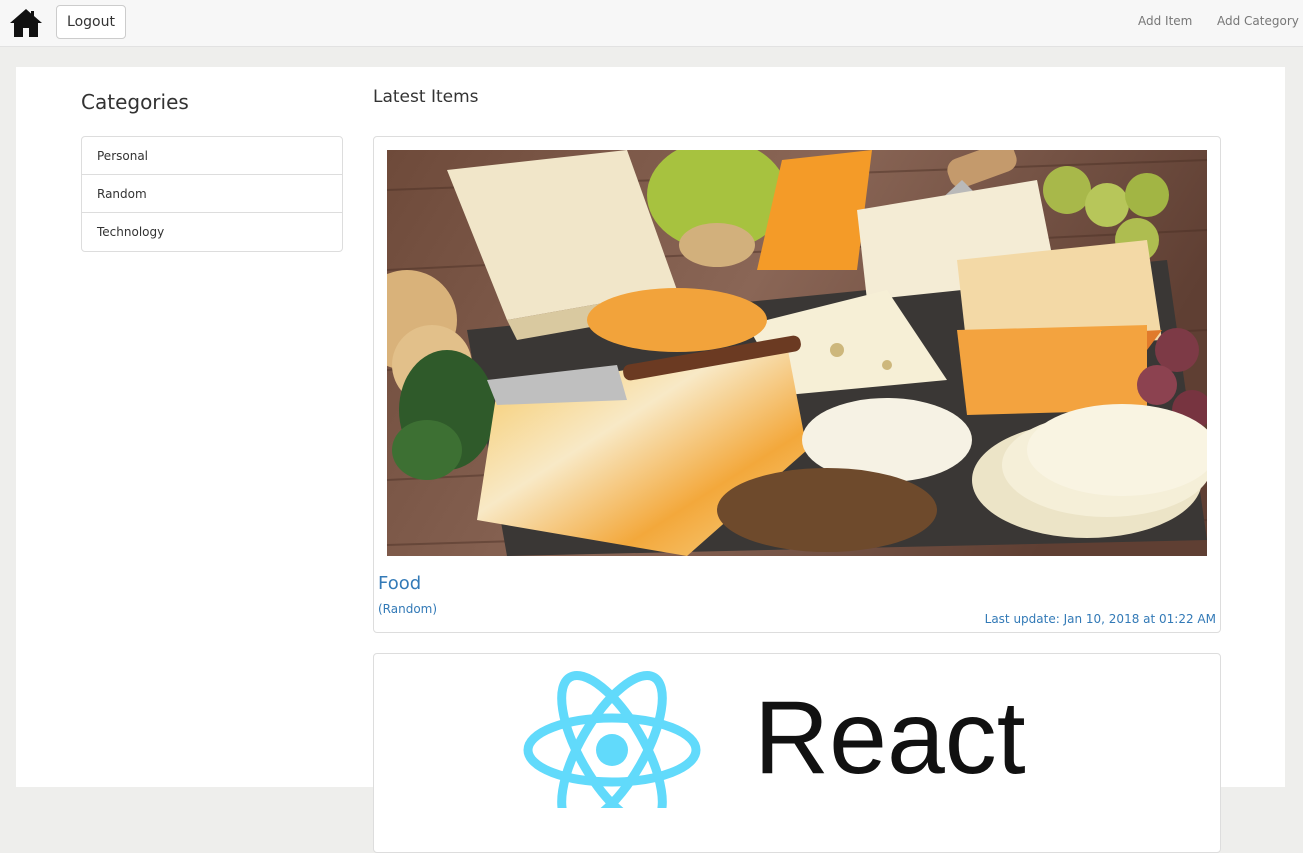 This screenshot has width=1303, height=853. Describe the element at coordinates (426, 97) in the screenshot. I see `latest-items-heading: Latest Items` at that location.